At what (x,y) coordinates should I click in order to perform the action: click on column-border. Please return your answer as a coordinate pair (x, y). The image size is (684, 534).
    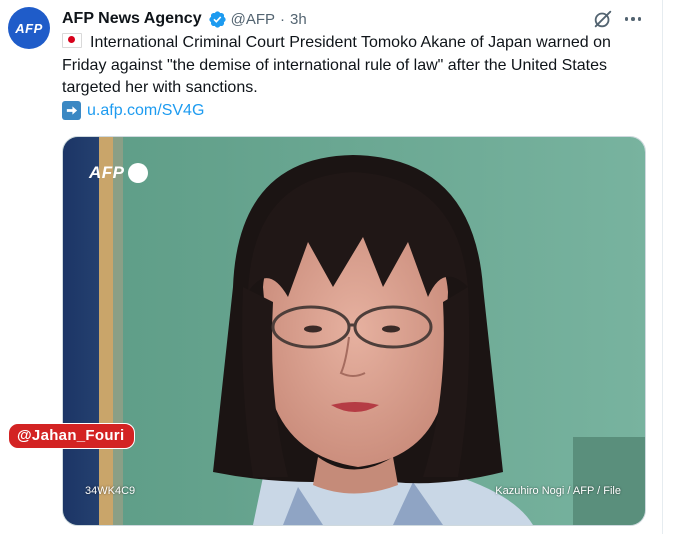
    Looking at the image, I should click on (662, 267).